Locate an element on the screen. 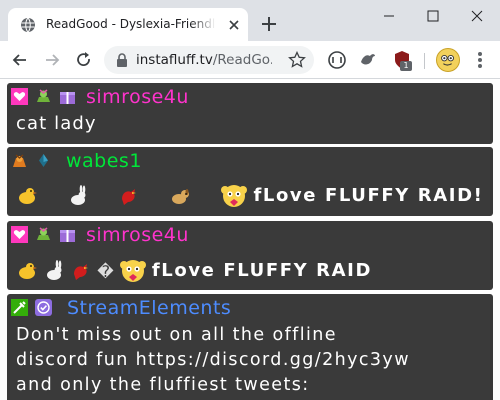 This screenshot has width=500, height=400. avatar-face-icon is located at coordinates (447, 60).